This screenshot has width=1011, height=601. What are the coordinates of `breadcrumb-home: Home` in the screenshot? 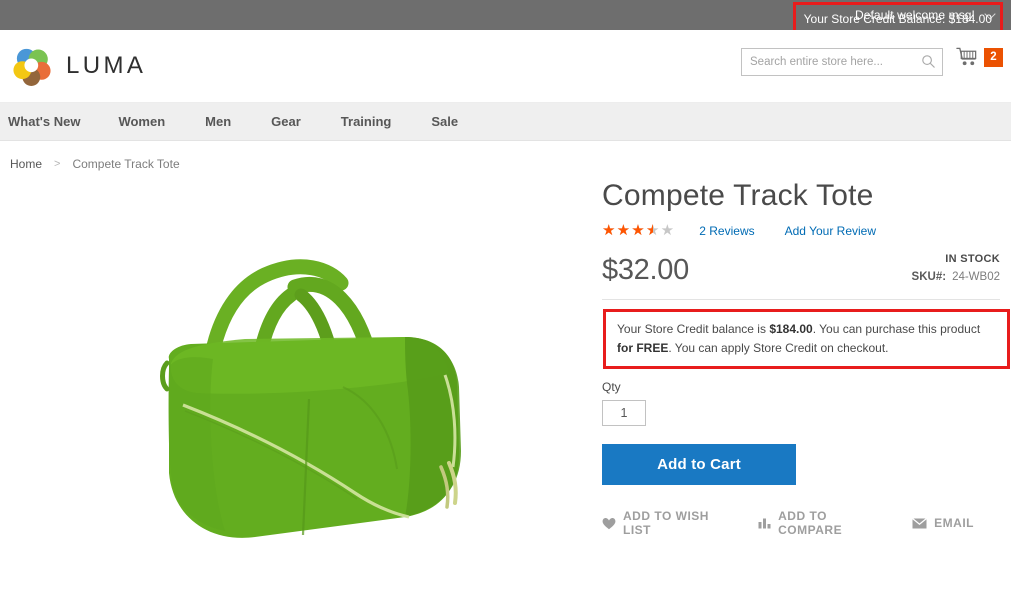 It's located at (26, 164).